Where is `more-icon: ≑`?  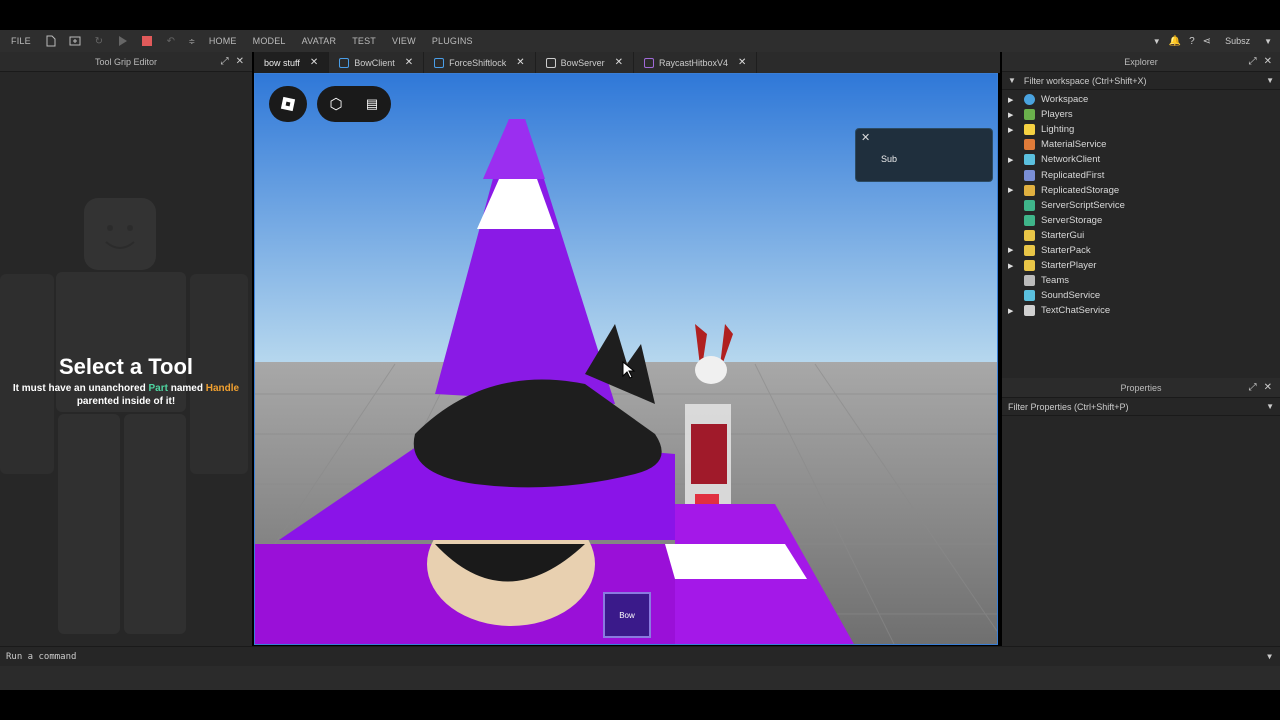 more-icon: ≑ is located at coordinates (192, 41).